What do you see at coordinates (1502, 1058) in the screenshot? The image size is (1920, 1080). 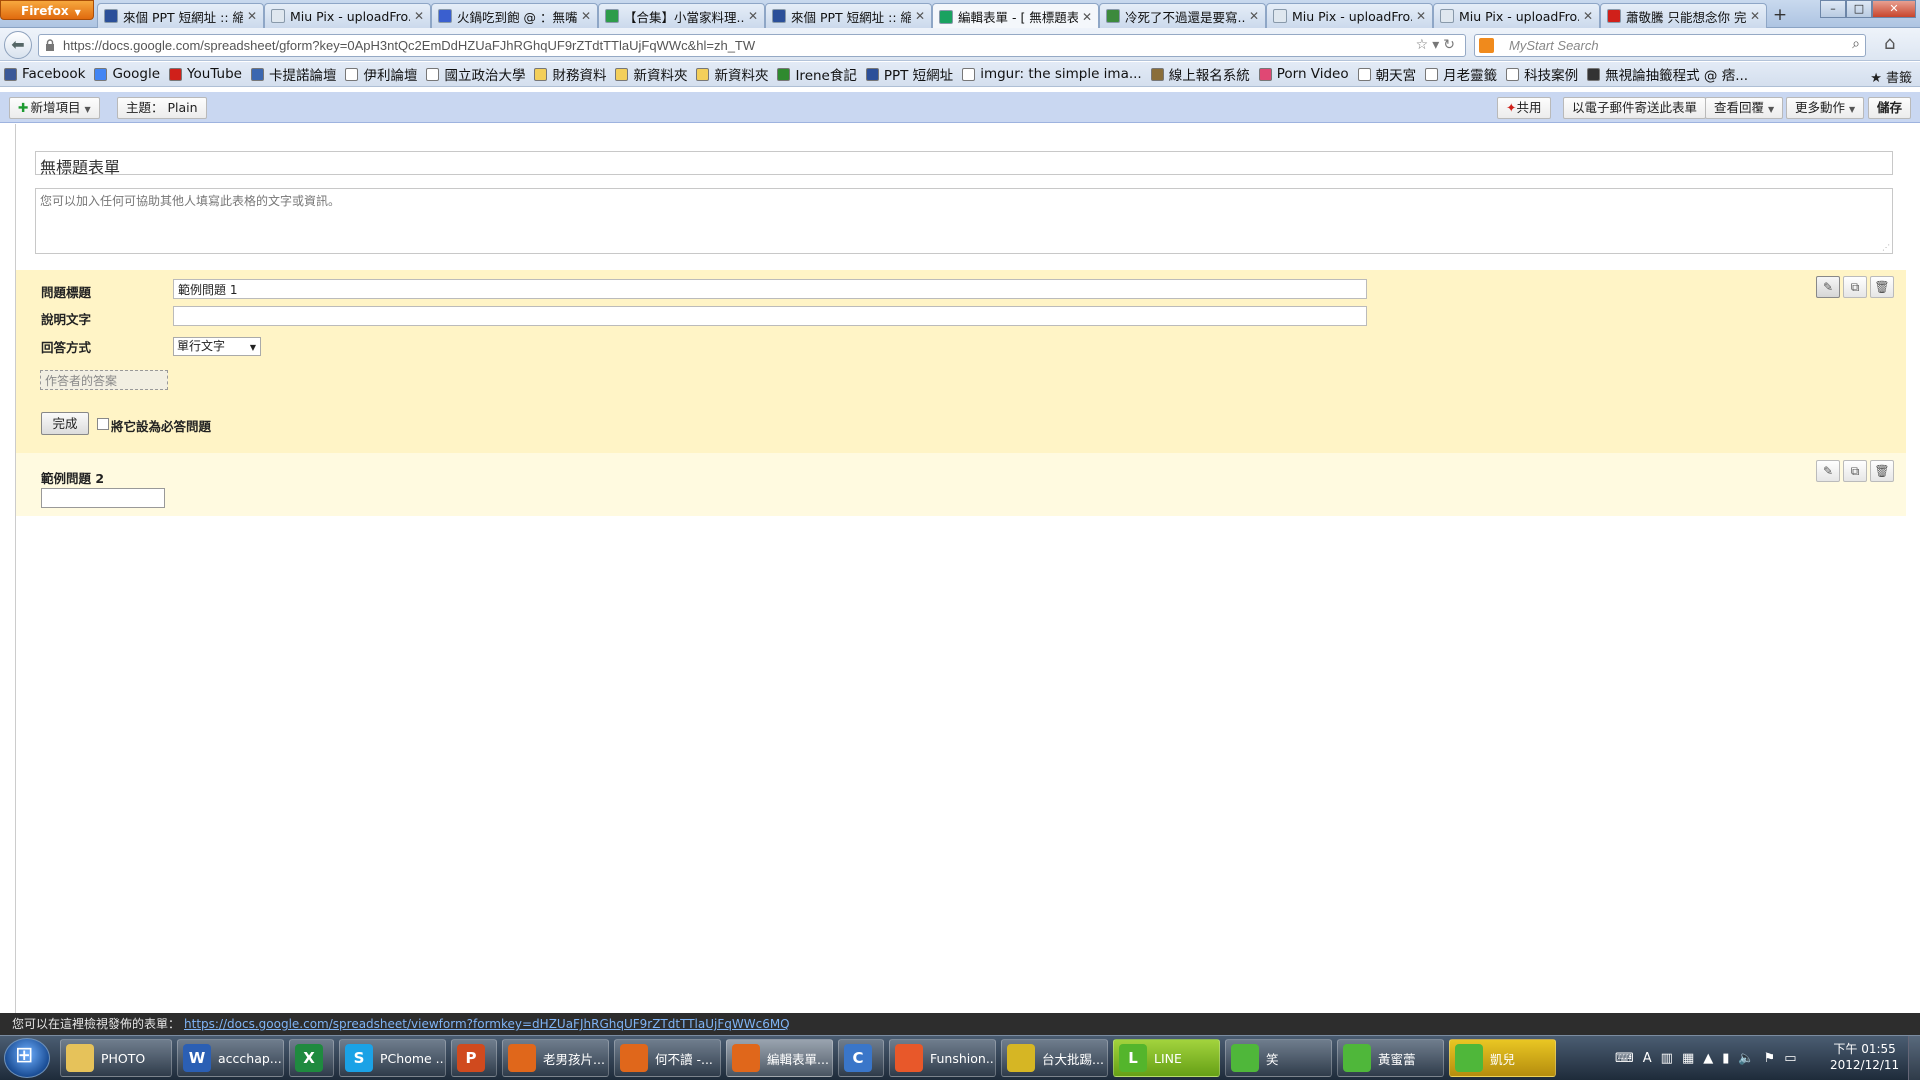 I see `taskbar-item: 凱兒` at bounding box center [1502, 1058].